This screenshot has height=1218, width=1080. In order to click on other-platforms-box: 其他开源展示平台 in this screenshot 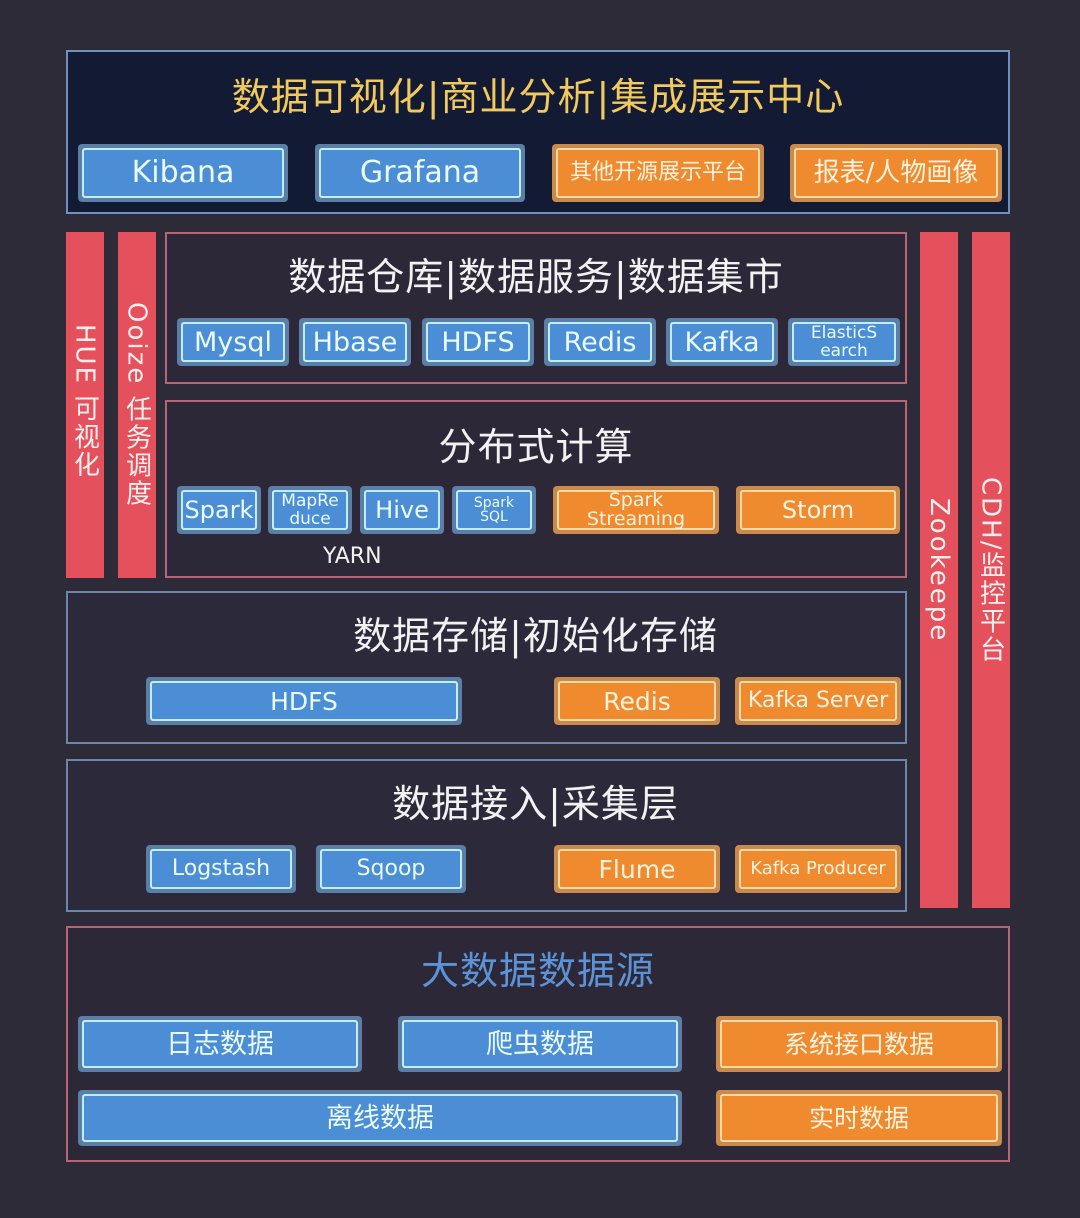, I will do `click(658, 173)`.